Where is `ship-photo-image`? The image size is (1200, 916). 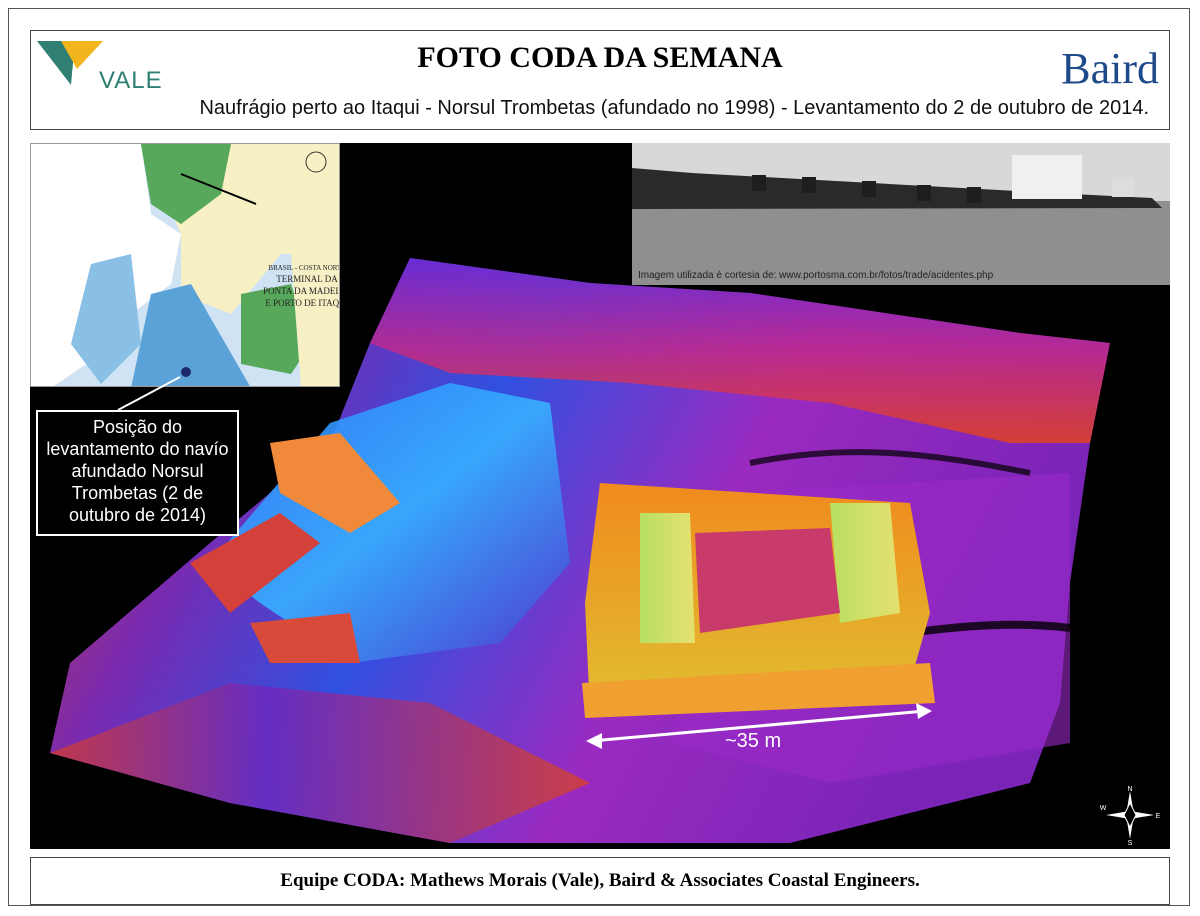
ship-photo-image is located at coordinates (901, 214).